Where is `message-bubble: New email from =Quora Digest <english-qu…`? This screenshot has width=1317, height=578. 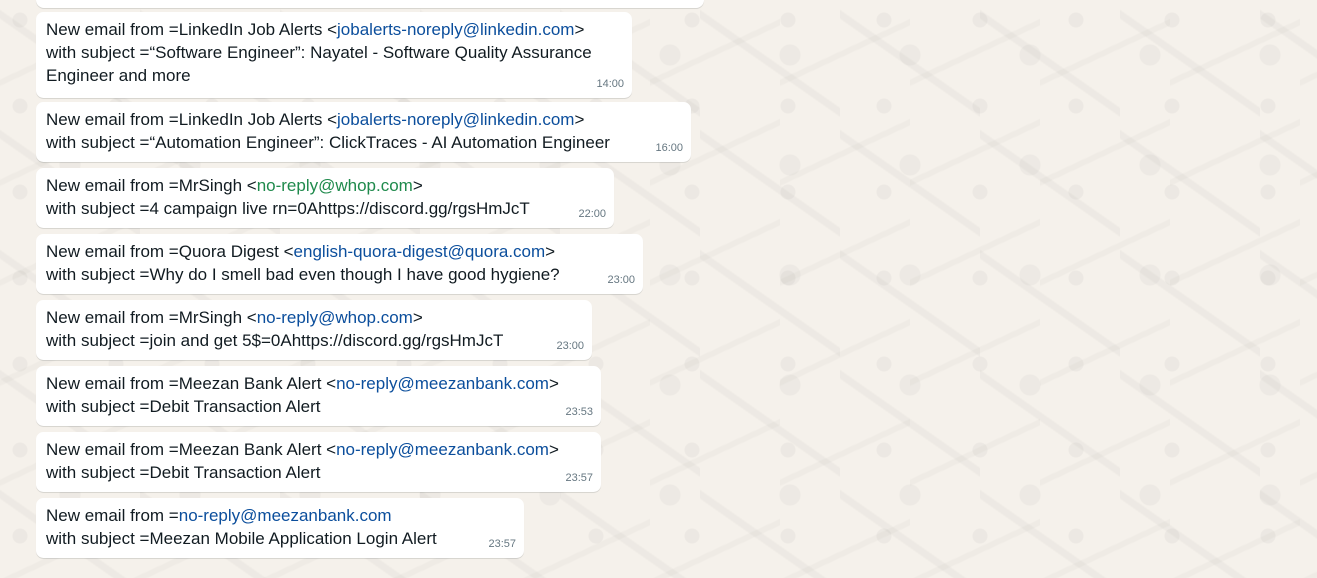 message-bubble: New email from =Quora Digest <english-qu… is located at coordinates (339, 264).